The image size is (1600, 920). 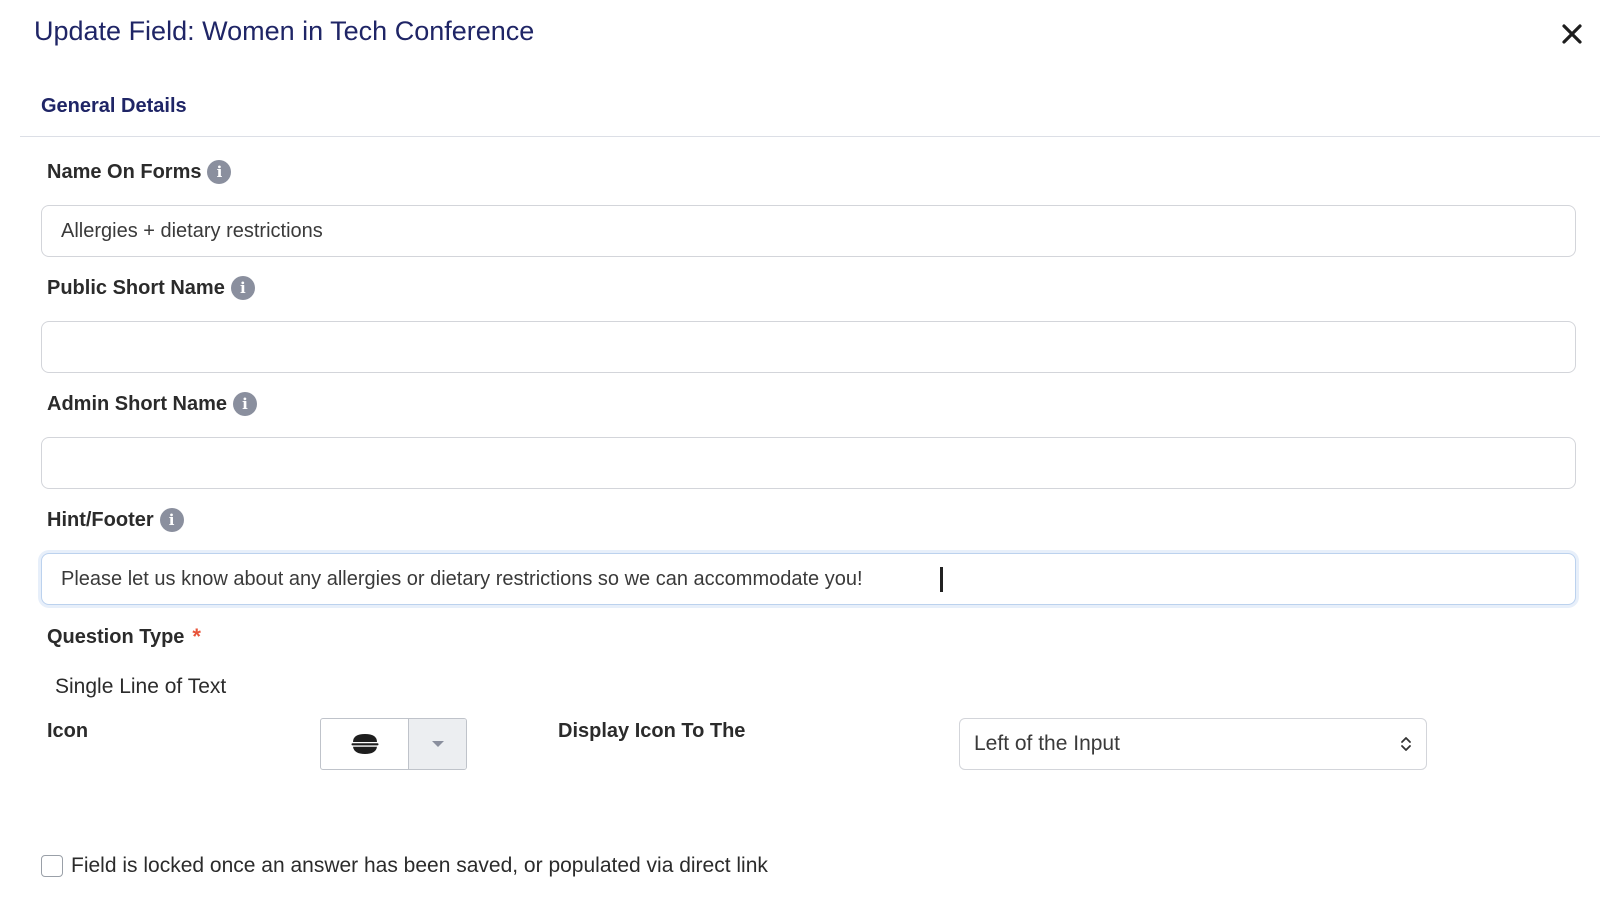 What do you see at coordinates (196, 636) in the screenshot?
I see `required-marker: *` at bounding box center [196, 636].